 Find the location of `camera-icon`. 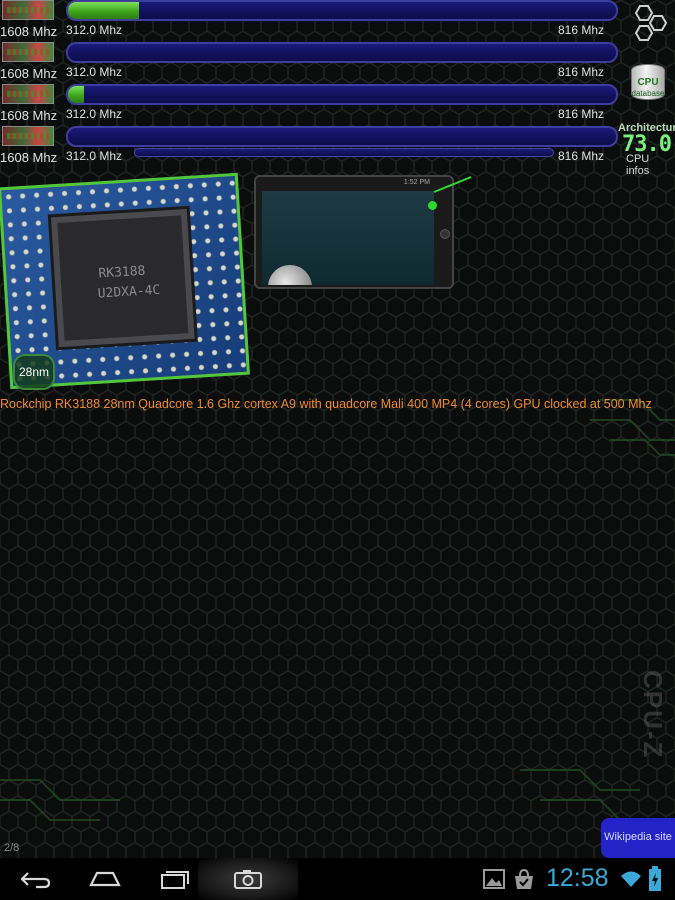

camera-icon is located at coordinates (248, 879).